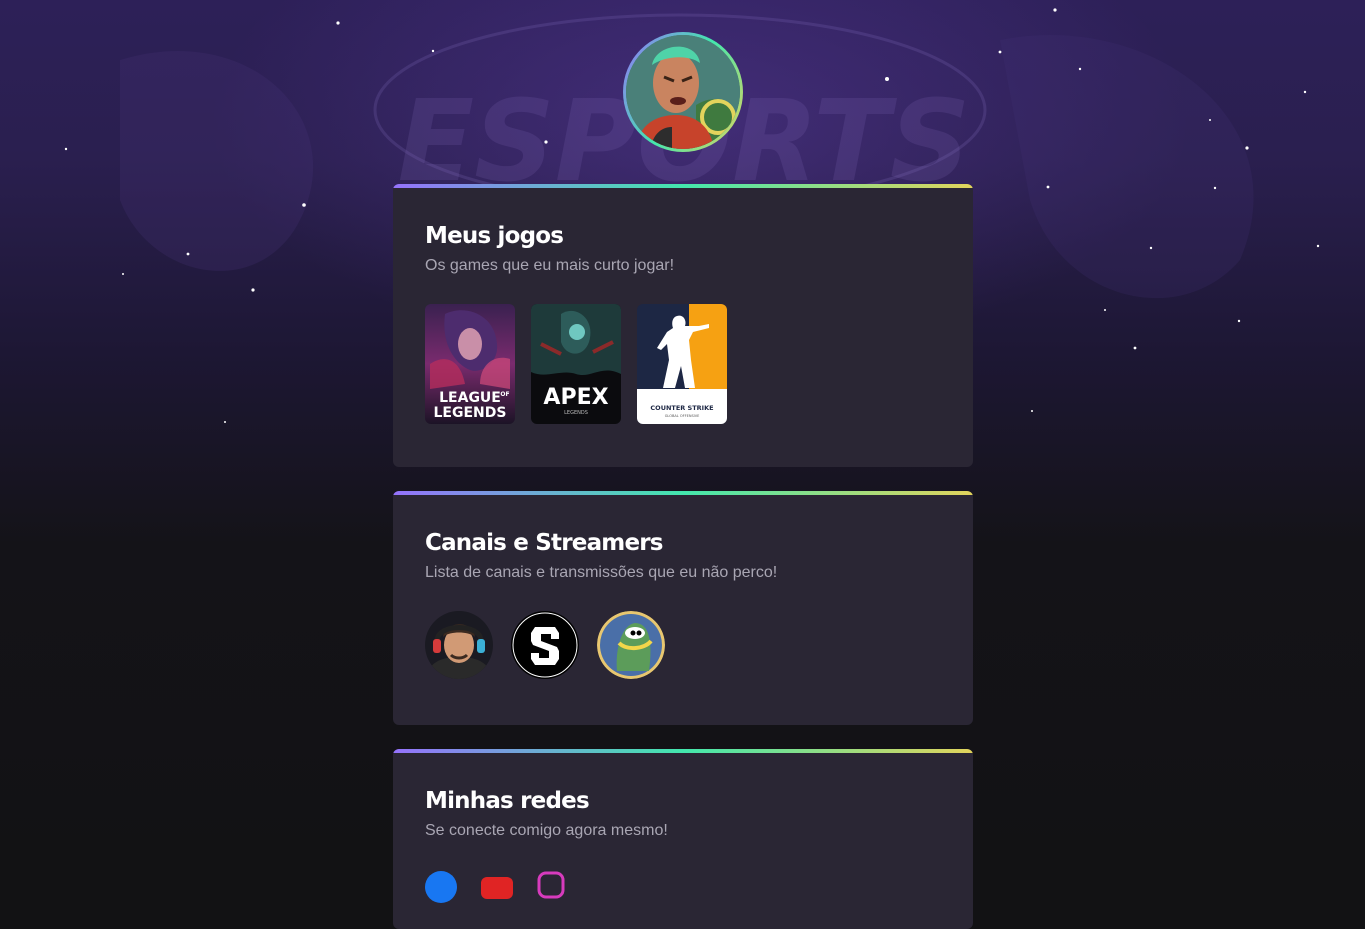 The height and width of the screenshot is (929, 1365). Describe the element at coordinates (441, 887) in the screenshot. I see `facebook-icon` at that location.